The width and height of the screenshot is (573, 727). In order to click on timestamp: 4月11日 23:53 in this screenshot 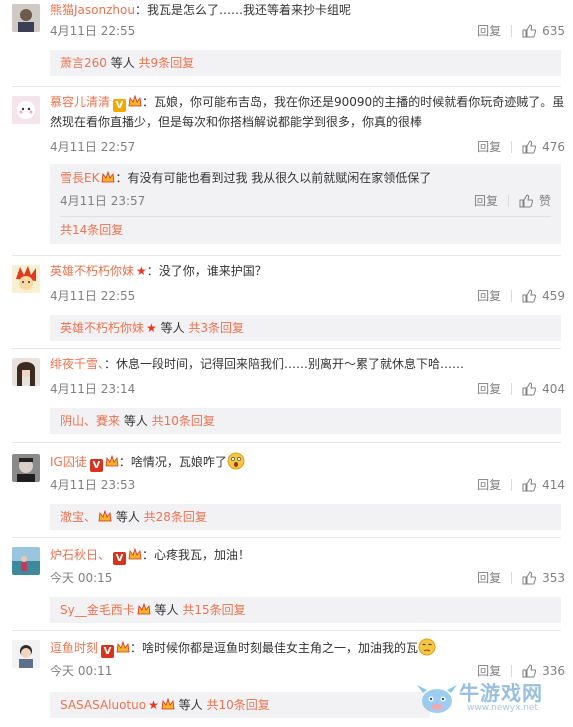, I will do `click(93, 485)`.